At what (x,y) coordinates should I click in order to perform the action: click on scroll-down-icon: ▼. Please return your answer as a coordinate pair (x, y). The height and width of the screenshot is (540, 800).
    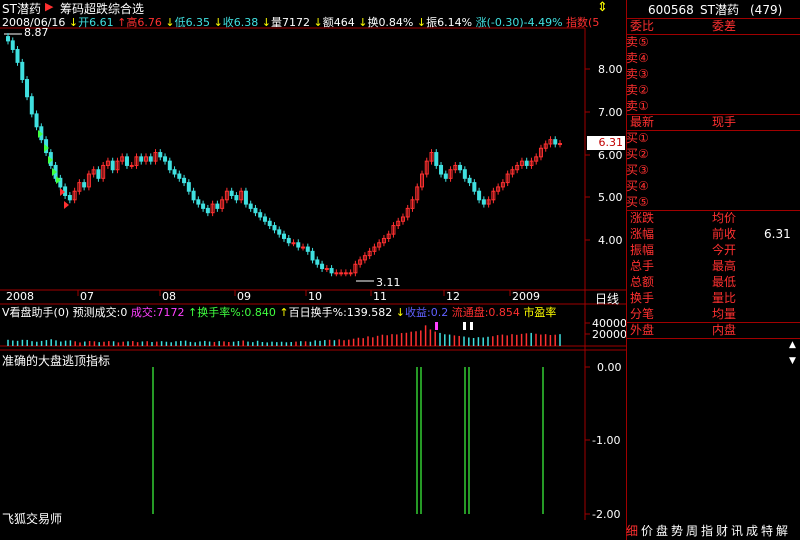
    Looking at the image, I should click on (792, 361).